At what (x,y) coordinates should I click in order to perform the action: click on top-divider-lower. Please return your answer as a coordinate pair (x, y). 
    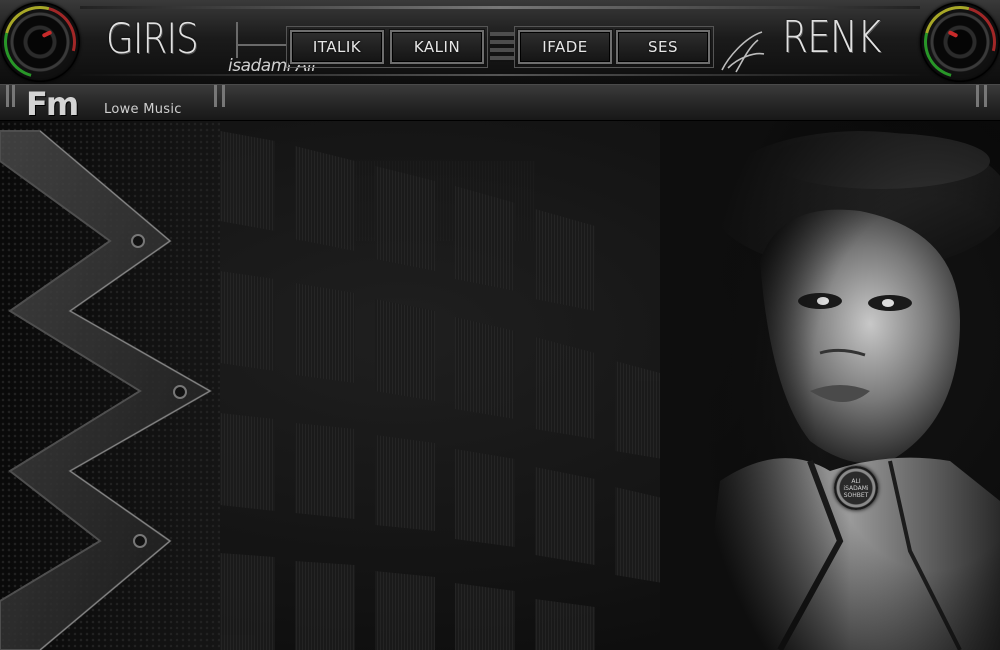
    Looking at the image, I should click on (500, 75).